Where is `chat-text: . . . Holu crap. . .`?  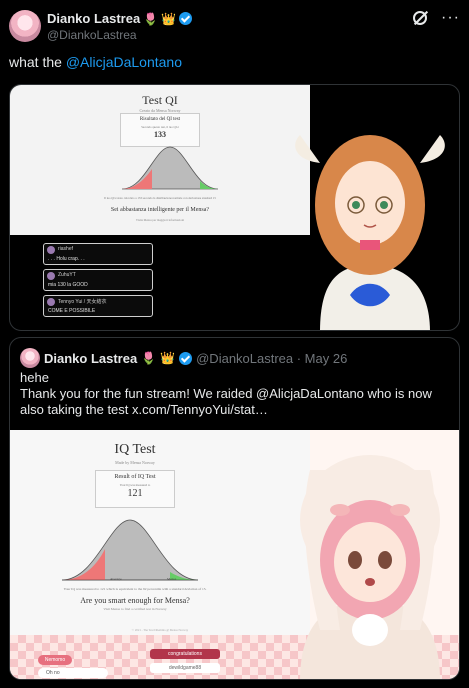 chat-text: . . . Holu crap. . . is located at coordinates (66, 259).